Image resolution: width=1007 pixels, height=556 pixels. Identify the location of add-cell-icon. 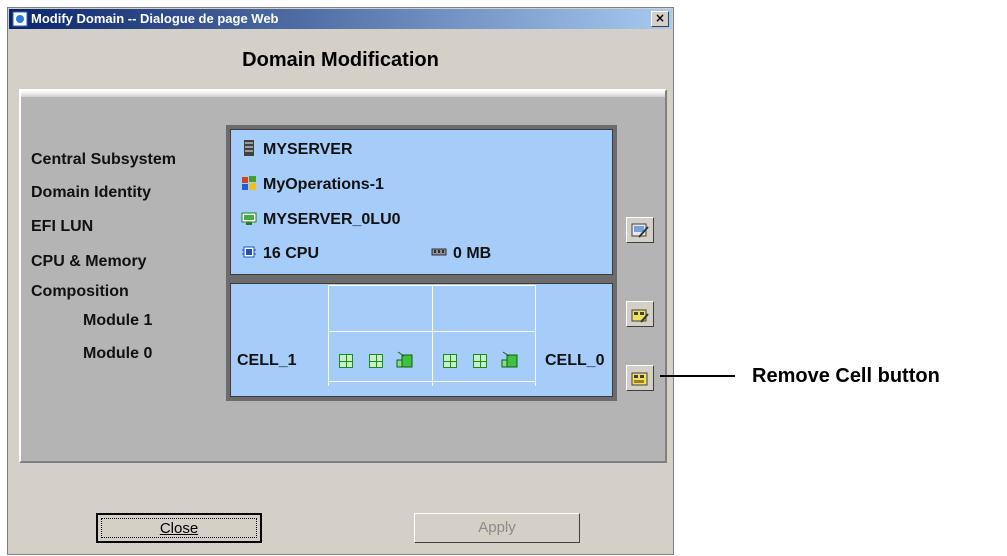
(640, 316).